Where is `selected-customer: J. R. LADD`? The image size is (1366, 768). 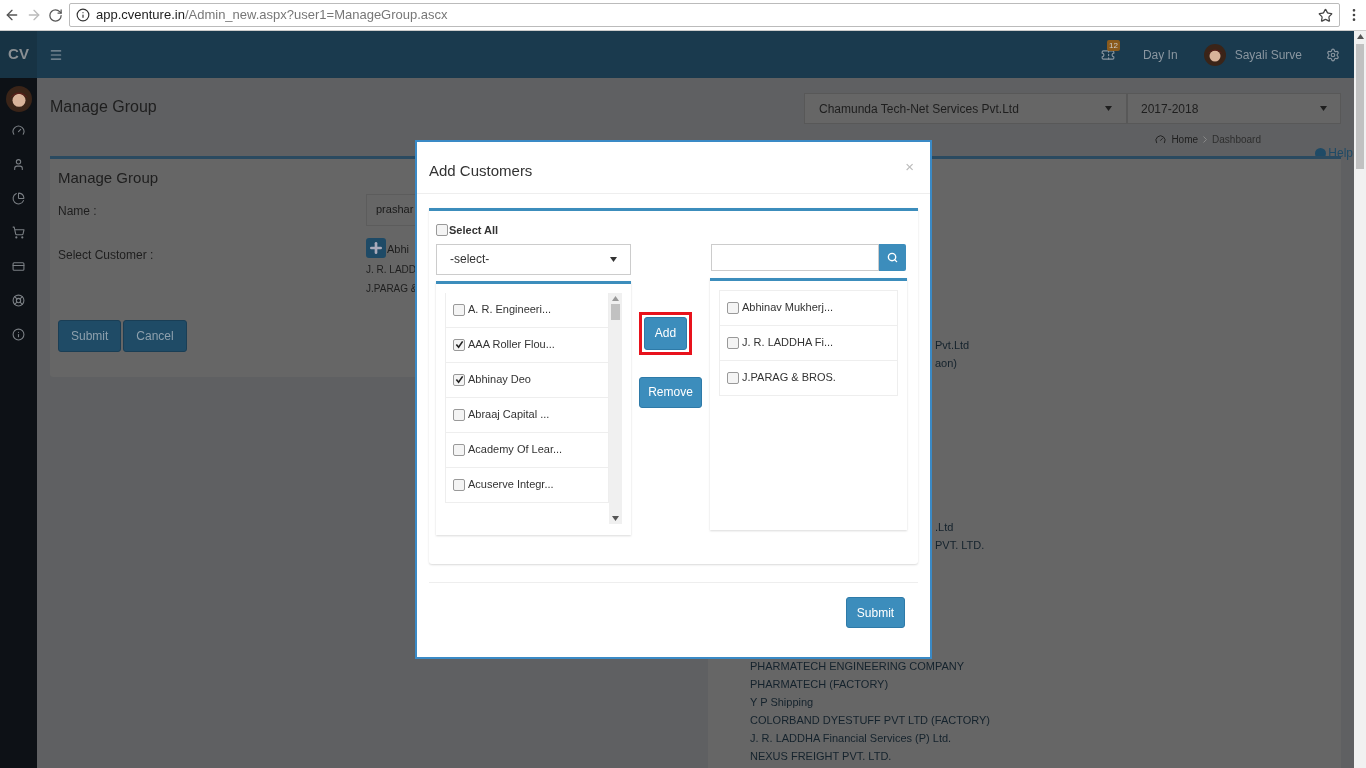 selected-customer: J. R. LADD is located at coordinates (391, 269).